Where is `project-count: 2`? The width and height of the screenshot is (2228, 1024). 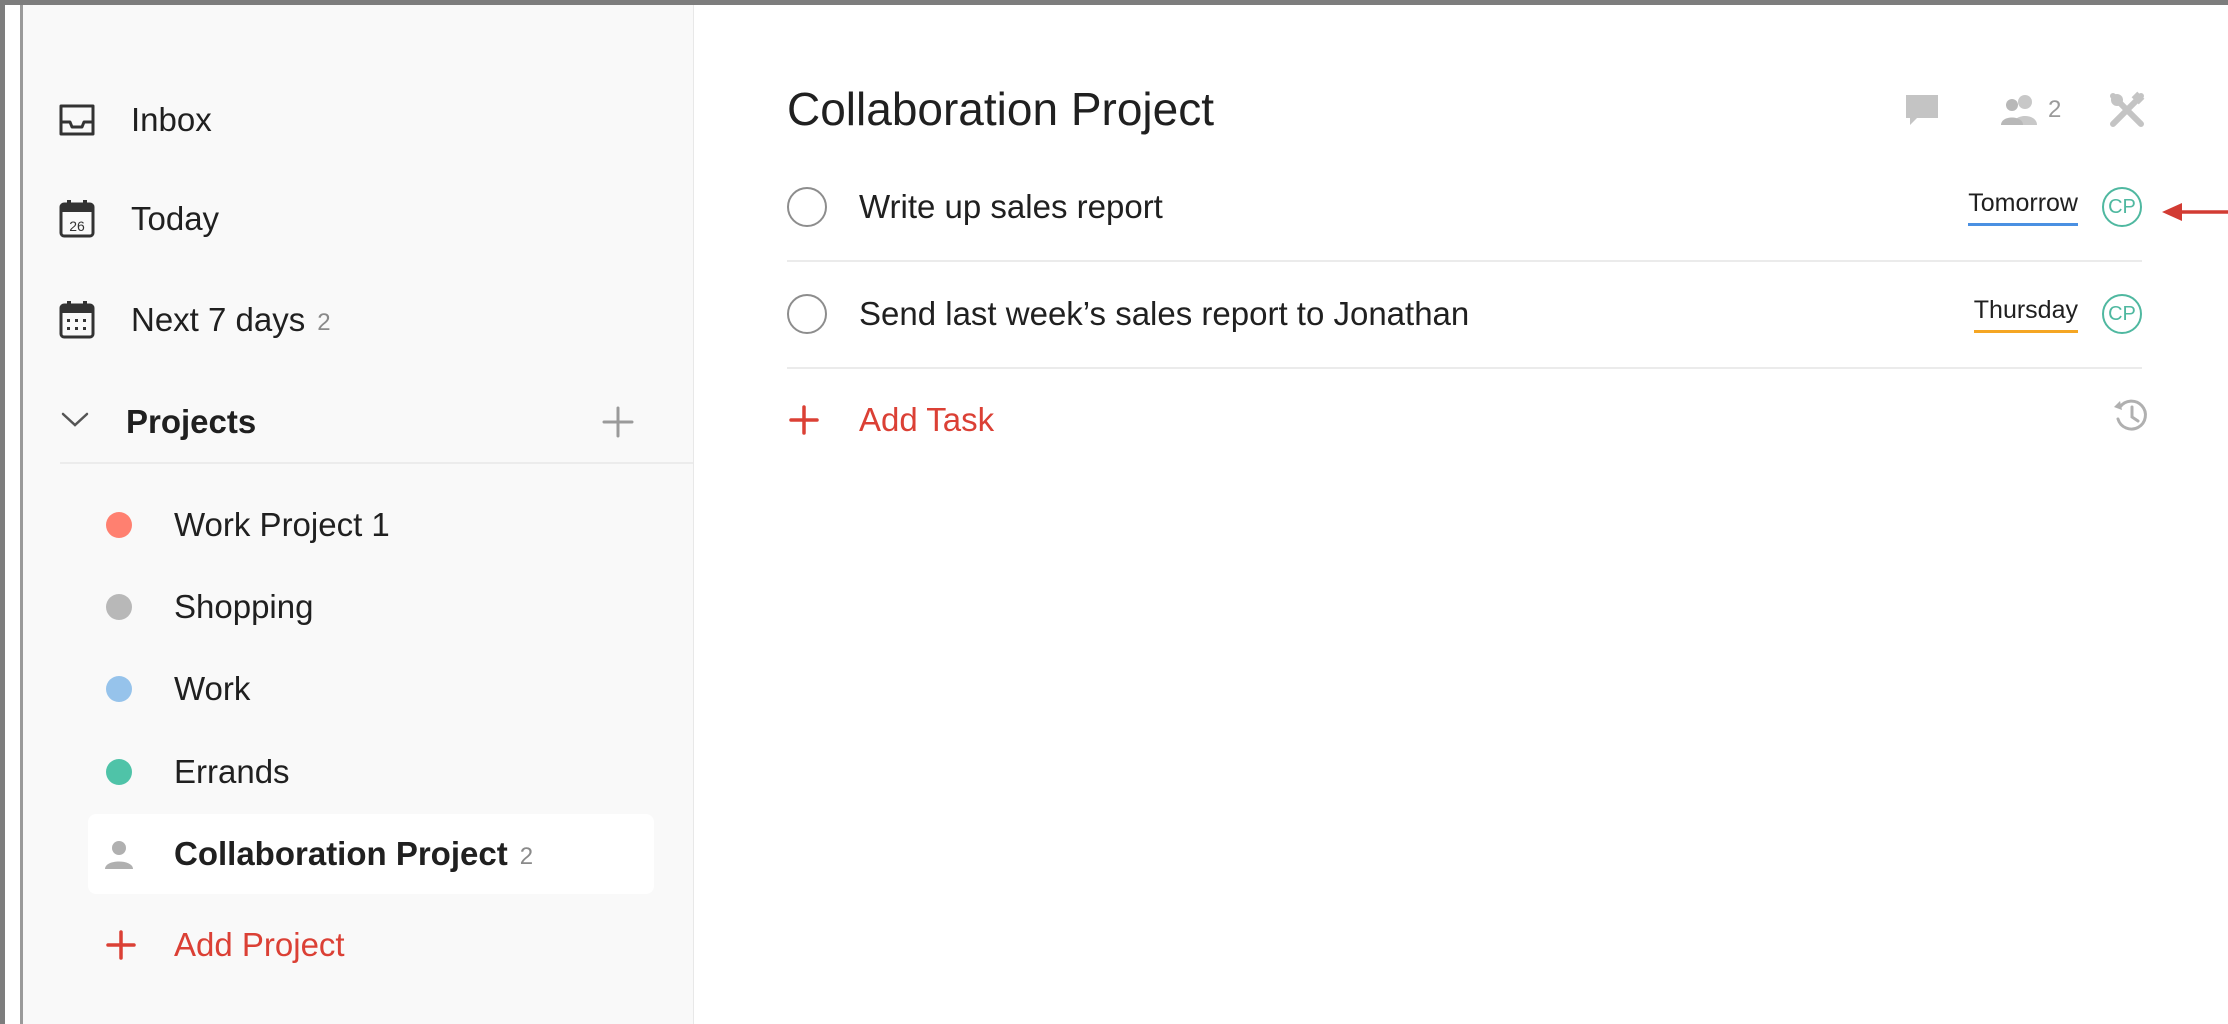 project-count: 2 is located at coordinates (526, 856).